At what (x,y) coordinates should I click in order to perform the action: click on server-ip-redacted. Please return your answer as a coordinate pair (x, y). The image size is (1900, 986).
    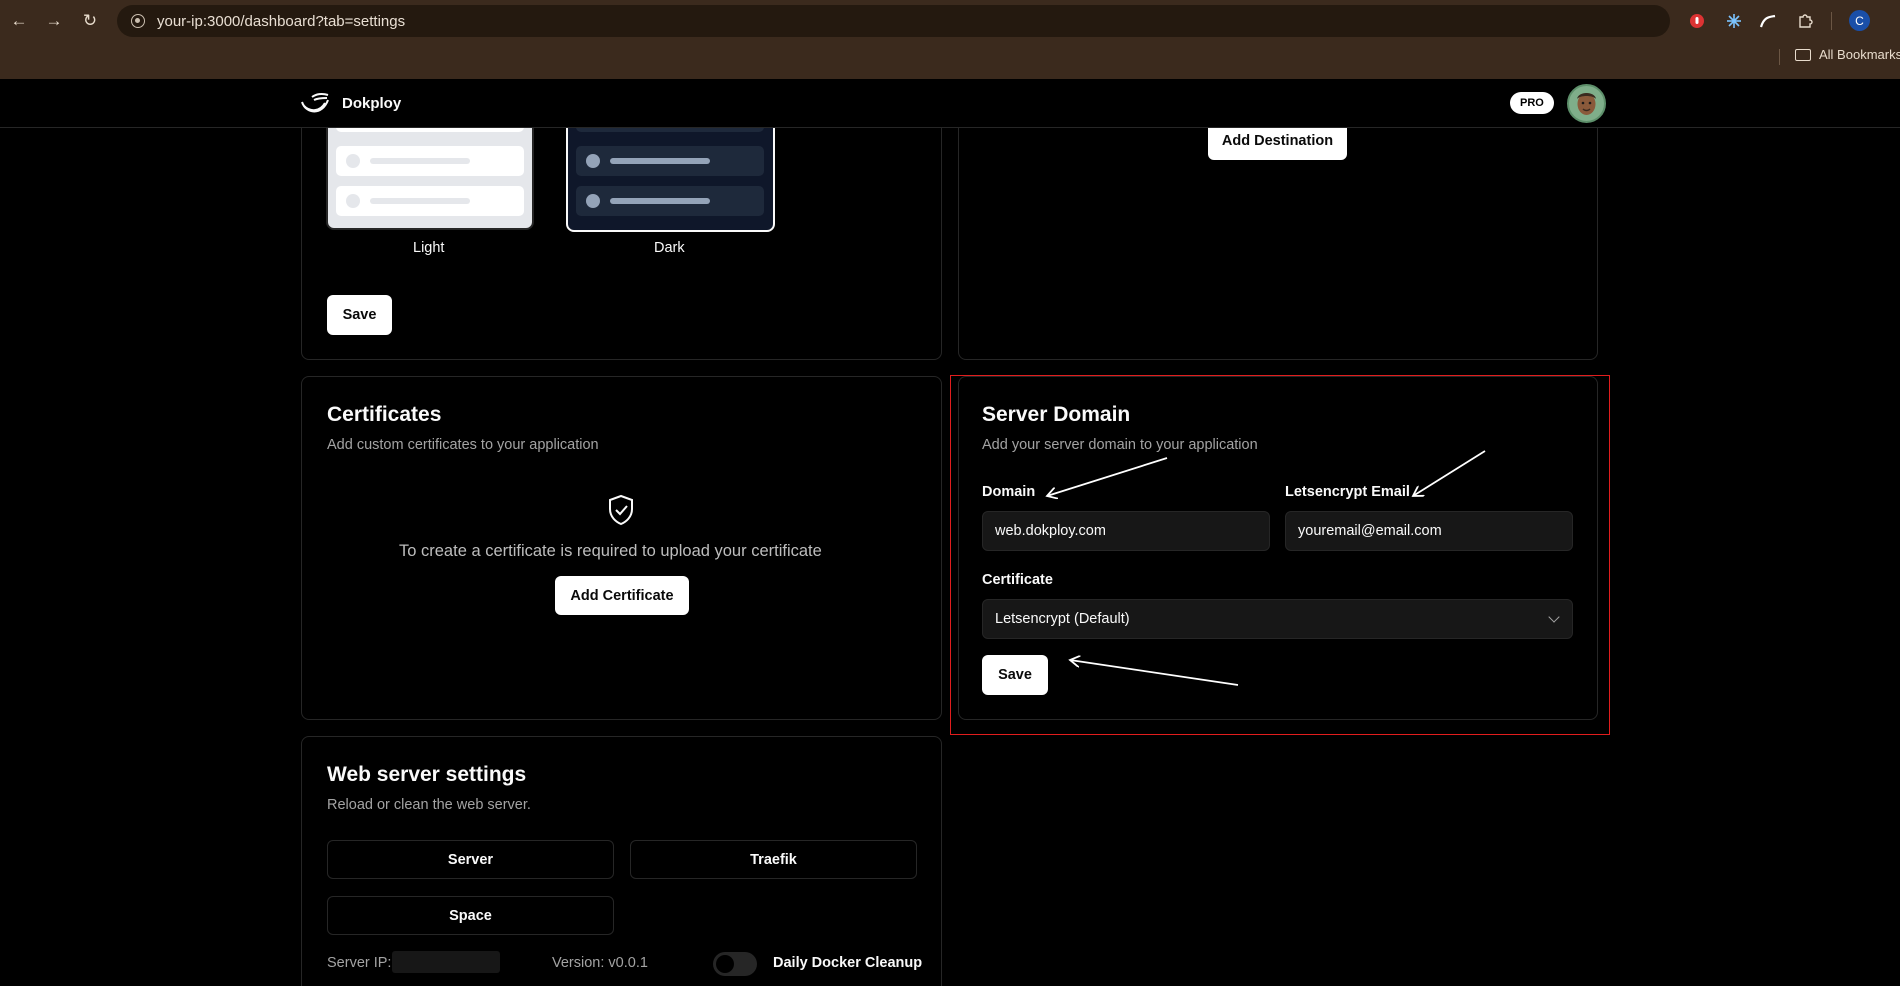
    Looking at the image, I should click on (446, 962).